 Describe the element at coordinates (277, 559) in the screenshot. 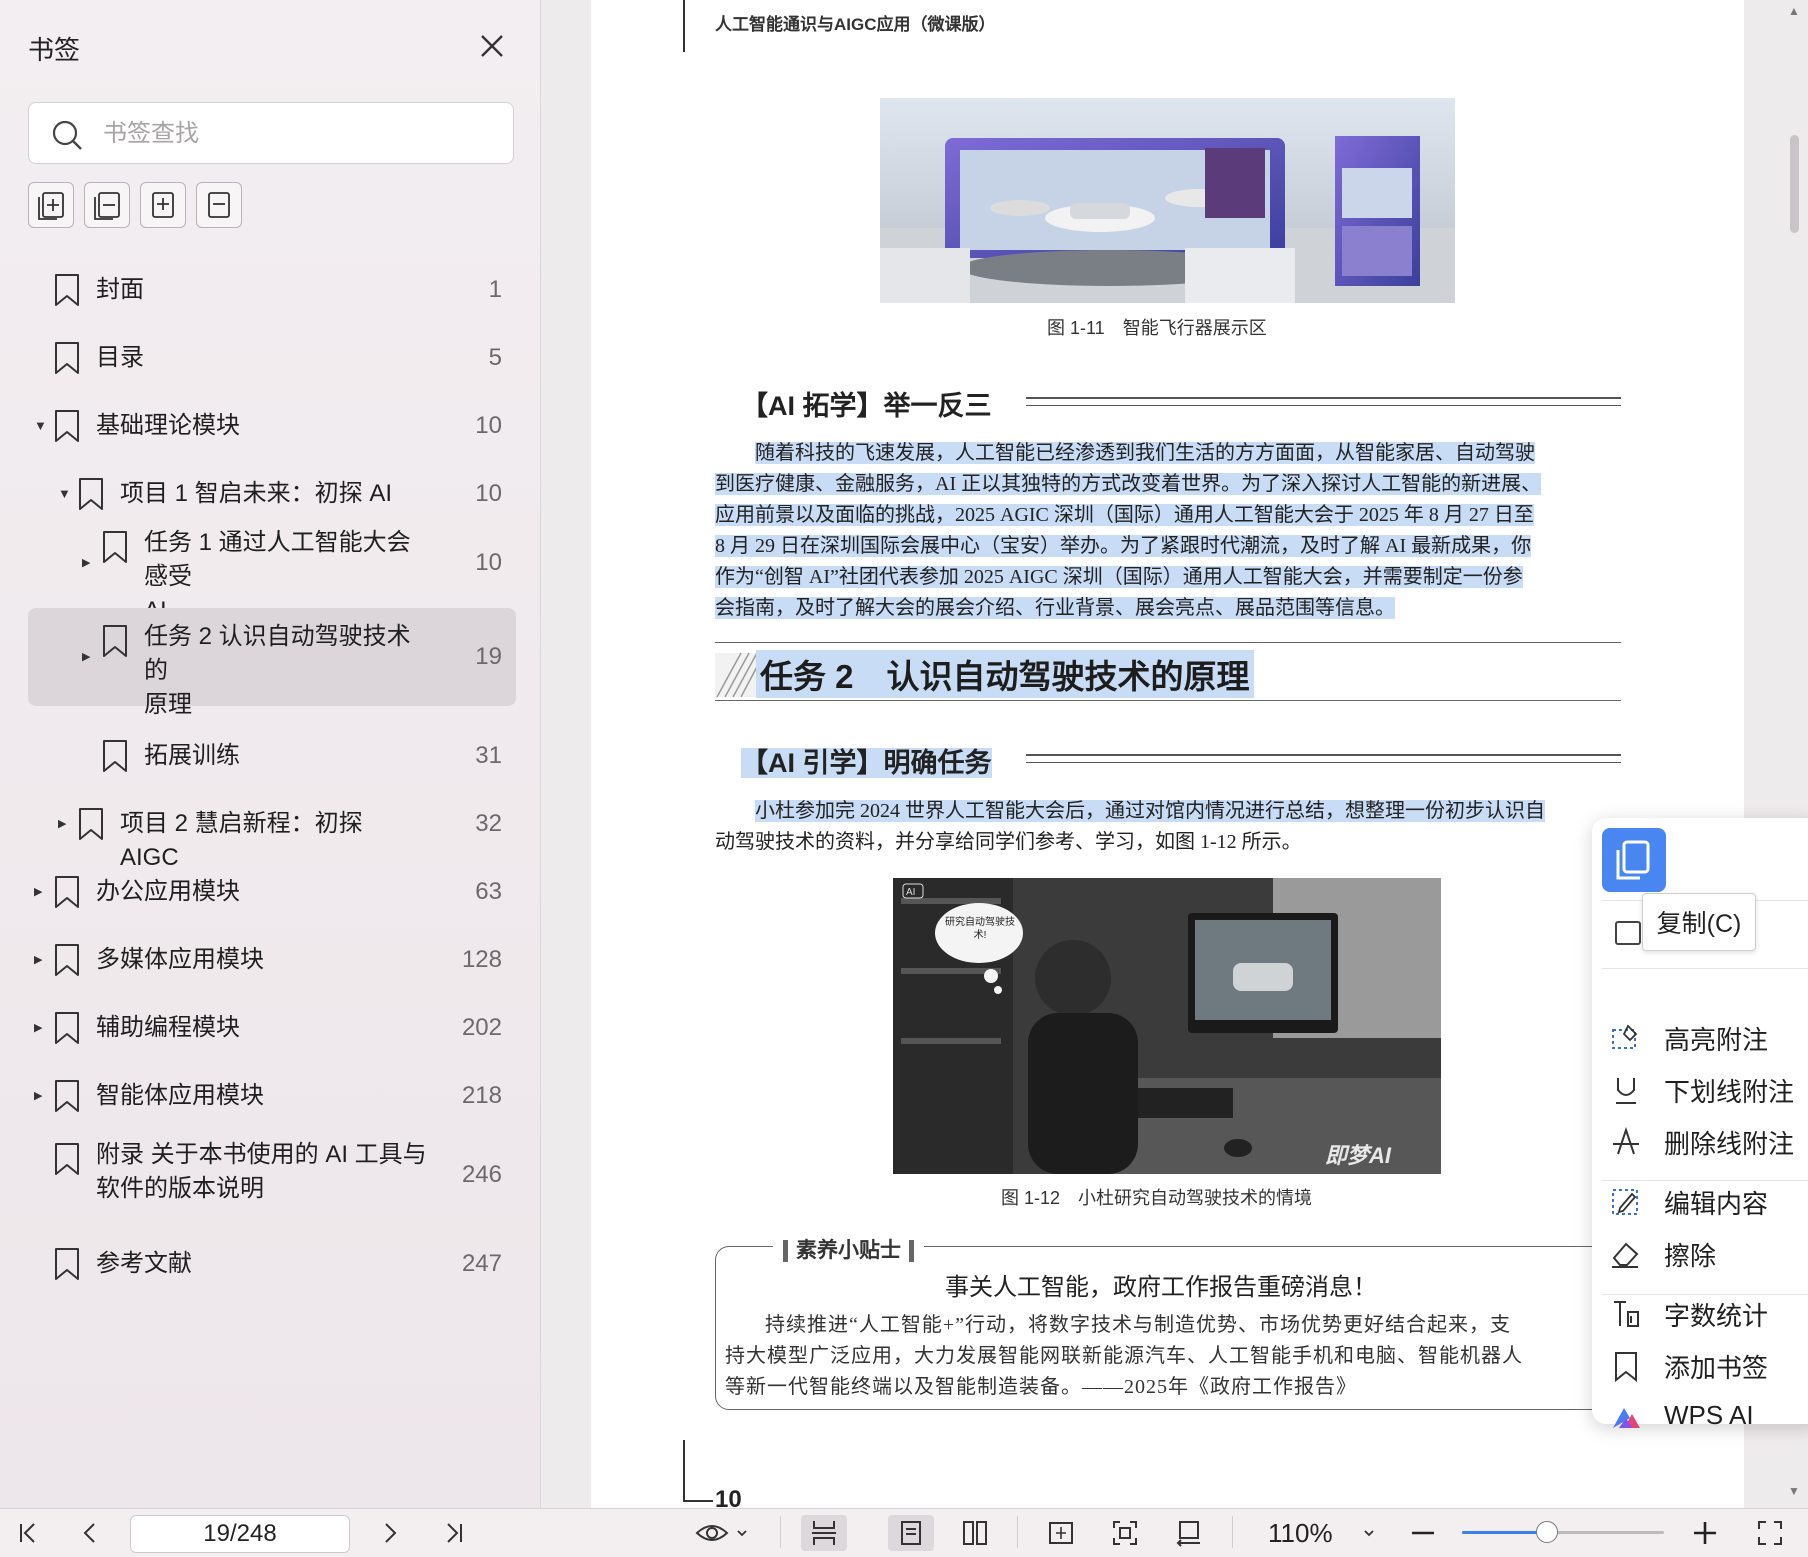

I see `bookmark-label-line: 任务 1 通过人工智能大会感受` at that location.